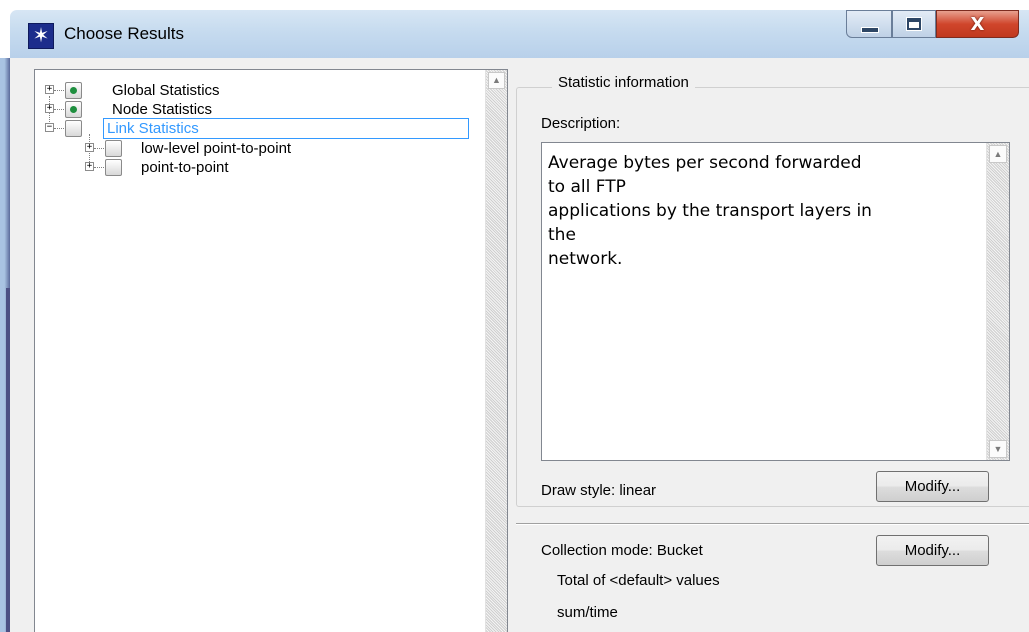 Image resolution: width=1029 pixels, height=632 pixels. What do you see at coordinates (124, 33) in the screenshot?
I see `window-title: Choose Results` at bounding box center [124, 33].